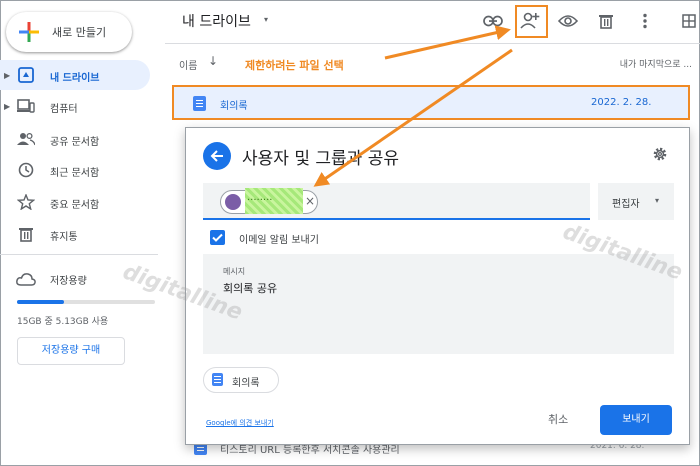  Describe the element at coordinates (432, 22) in the screenshot. I see `title-bar: 내 드라이브 ▾` at that location.